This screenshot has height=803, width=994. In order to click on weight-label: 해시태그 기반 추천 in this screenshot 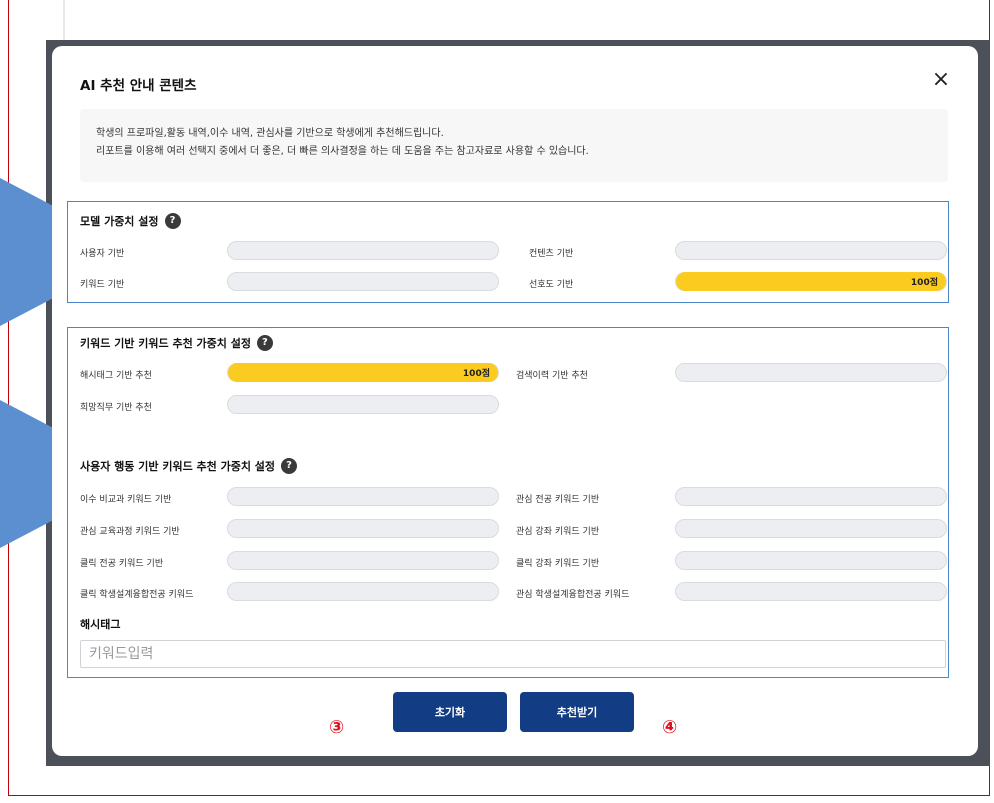, I will do `click(116, 376)`.